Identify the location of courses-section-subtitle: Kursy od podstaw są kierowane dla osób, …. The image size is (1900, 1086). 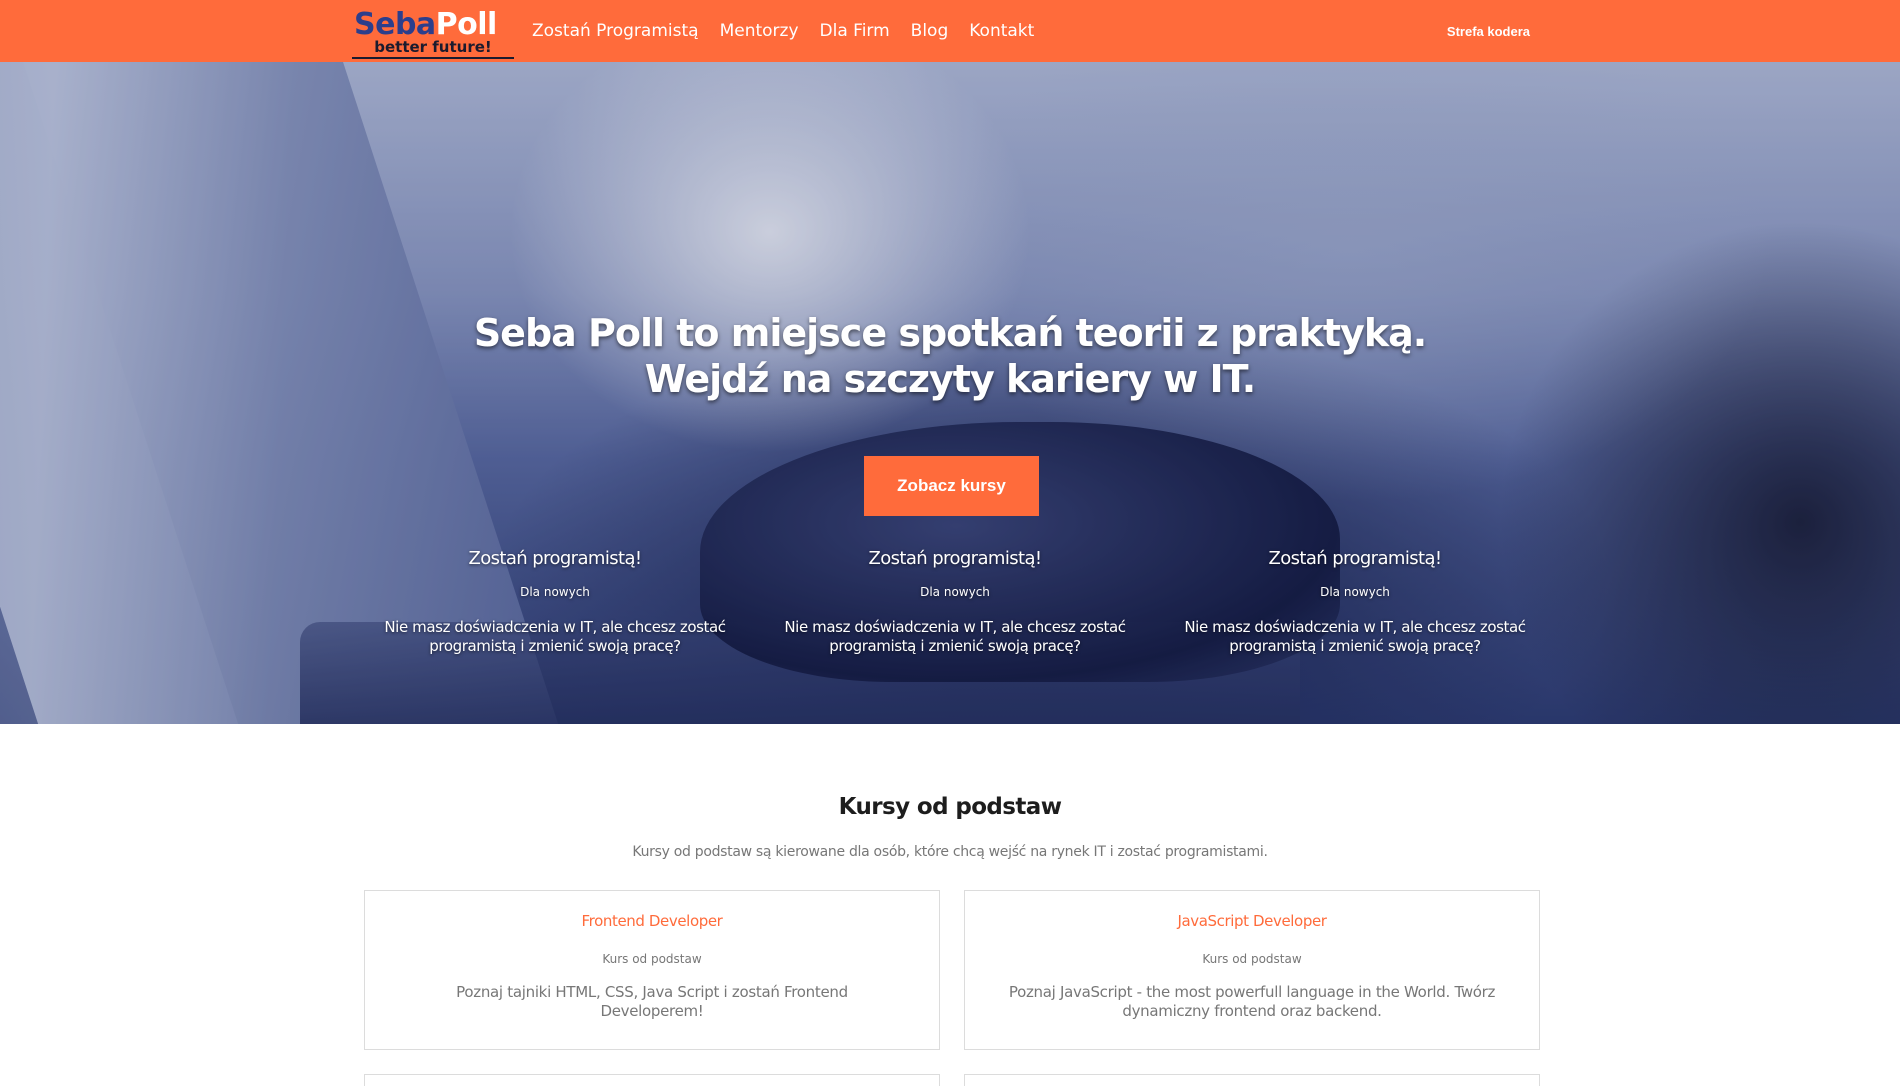
(950, 852).